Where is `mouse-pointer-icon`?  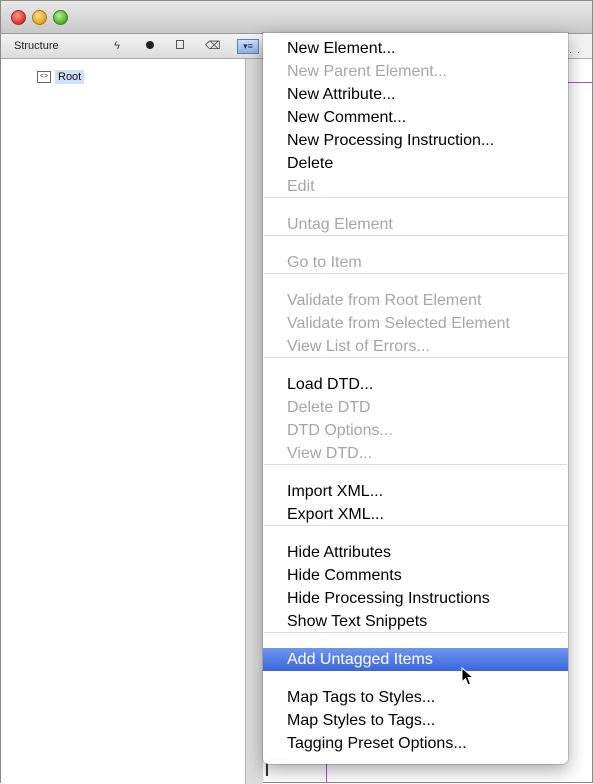 mouse-pointer-icon is located at coordinates (468, 676).